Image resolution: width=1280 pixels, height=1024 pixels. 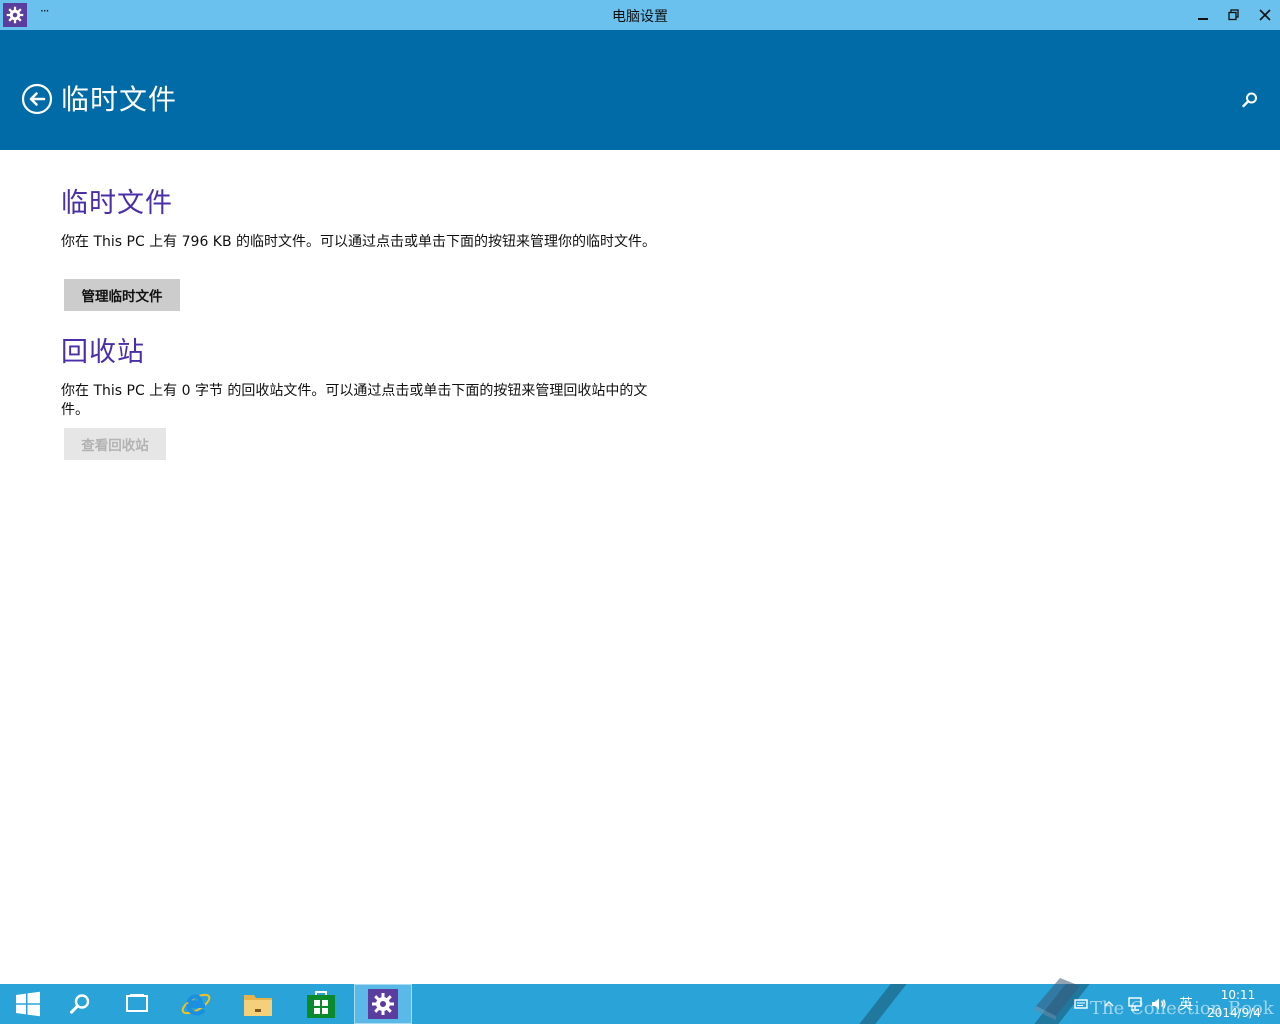 I want to click on internet-explorer-icon, so click(x=196, y=1004).